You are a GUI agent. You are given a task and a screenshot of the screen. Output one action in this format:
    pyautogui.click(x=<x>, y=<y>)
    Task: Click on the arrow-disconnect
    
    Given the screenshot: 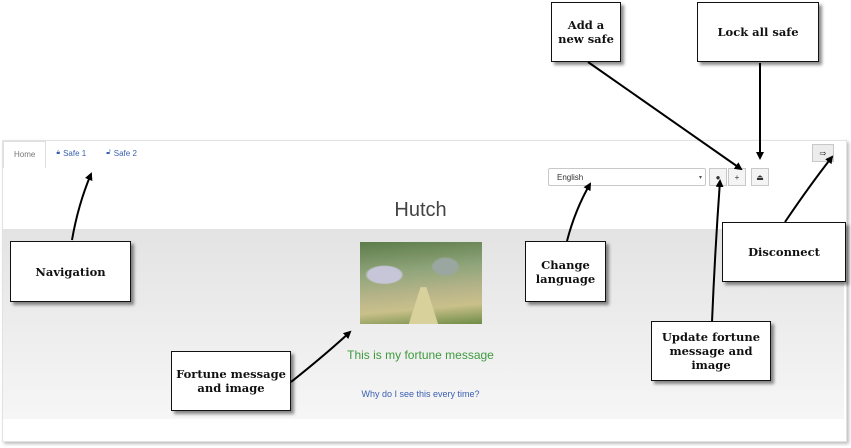 What is the action you would take?
    pyautogui.click(x=809, y=189)
    